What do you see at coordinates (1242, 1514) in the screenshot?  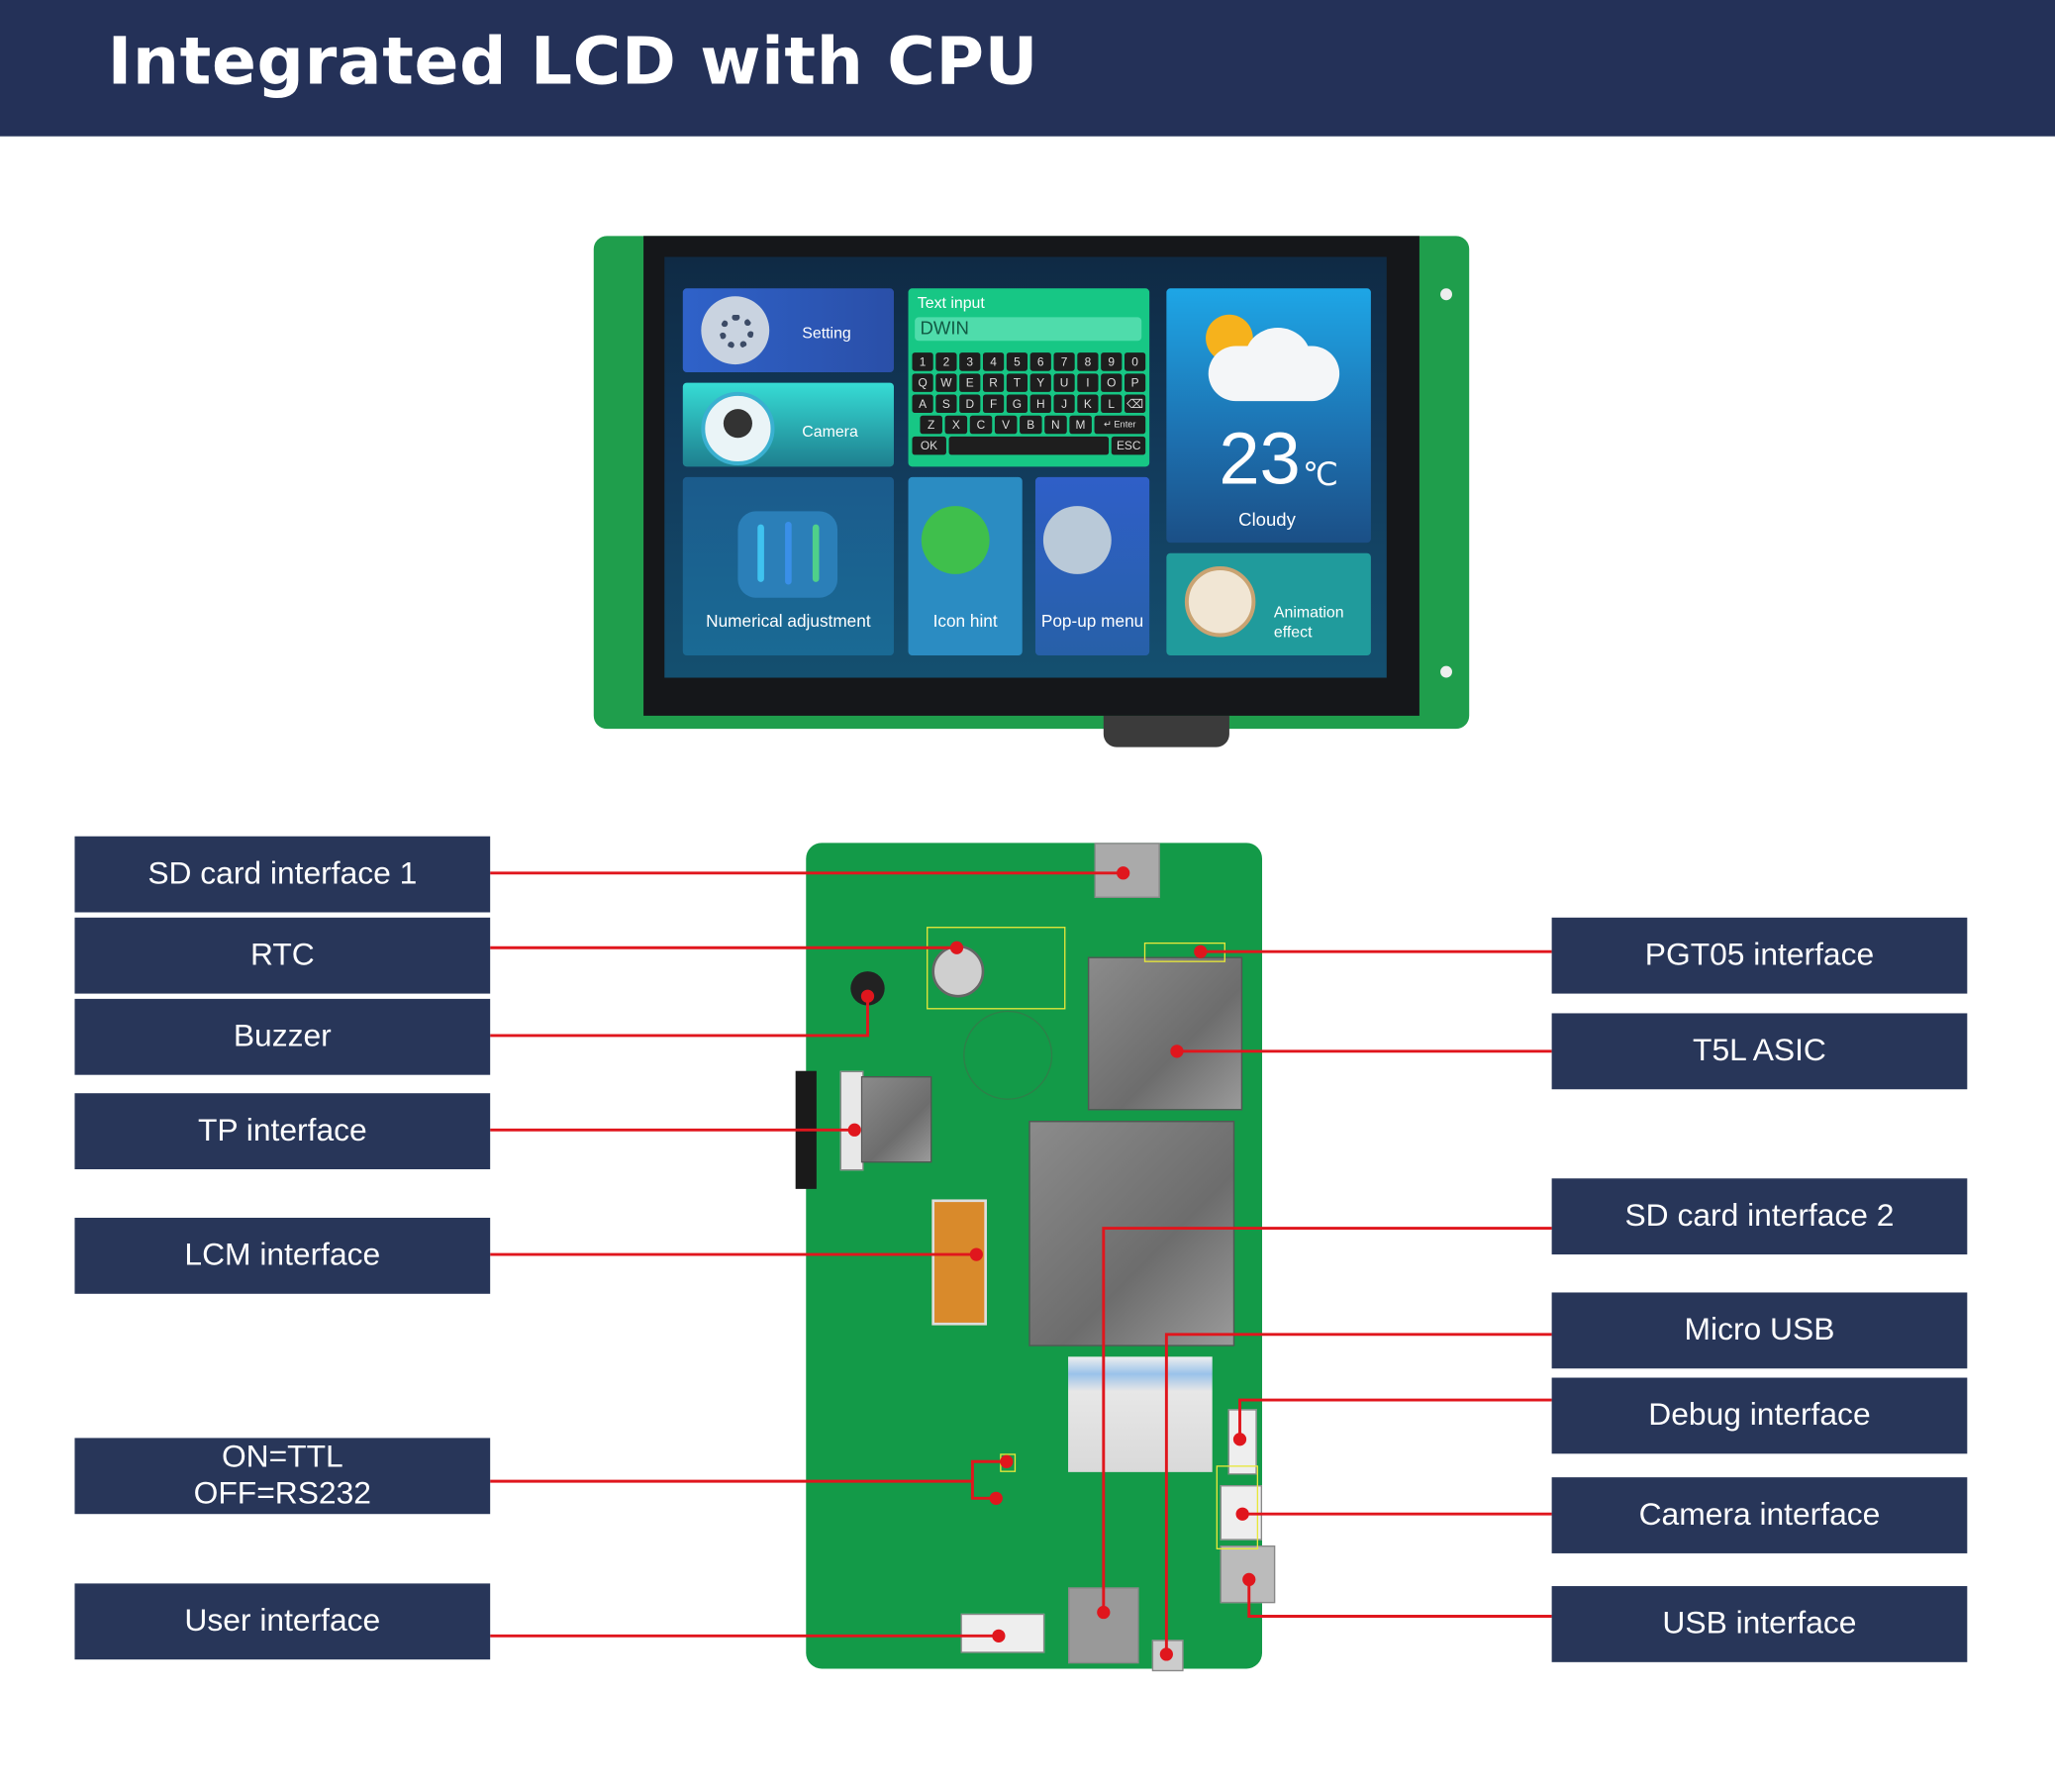 I see `leader-dot-camera` at bounding box center [1242, 1514].